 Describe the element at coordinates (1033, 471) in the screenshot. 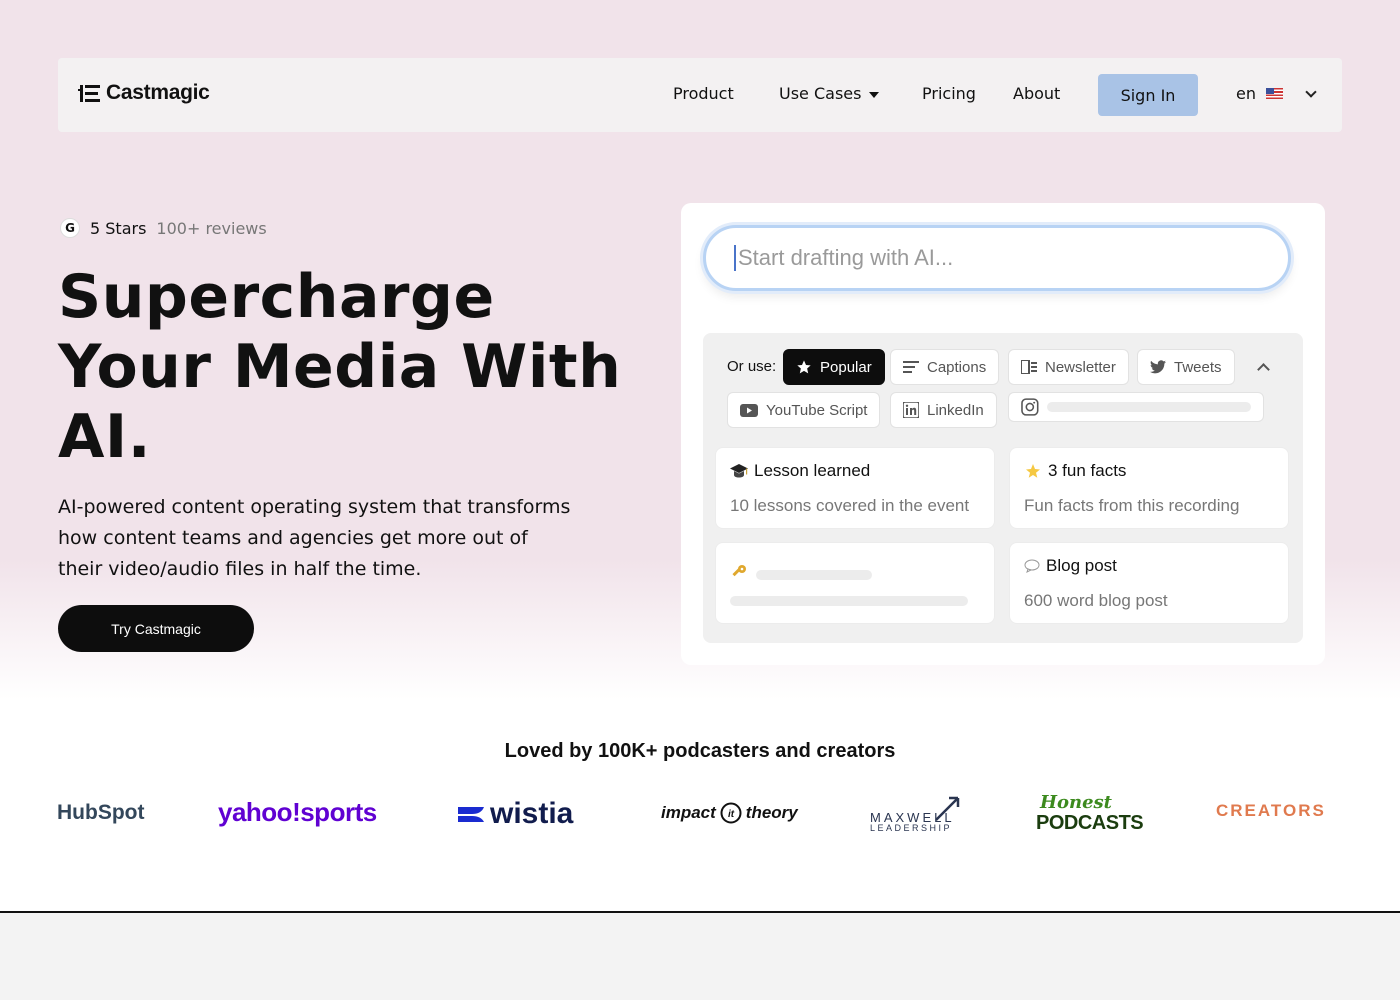

I see `sparkle-star-icon` at that location.